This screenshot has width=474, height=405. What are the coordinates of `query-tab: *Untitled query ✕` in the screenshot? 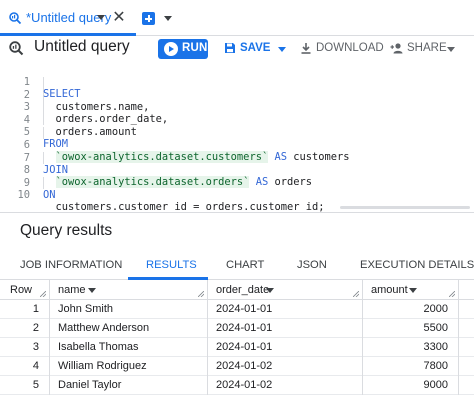 It's located at (68, 18).